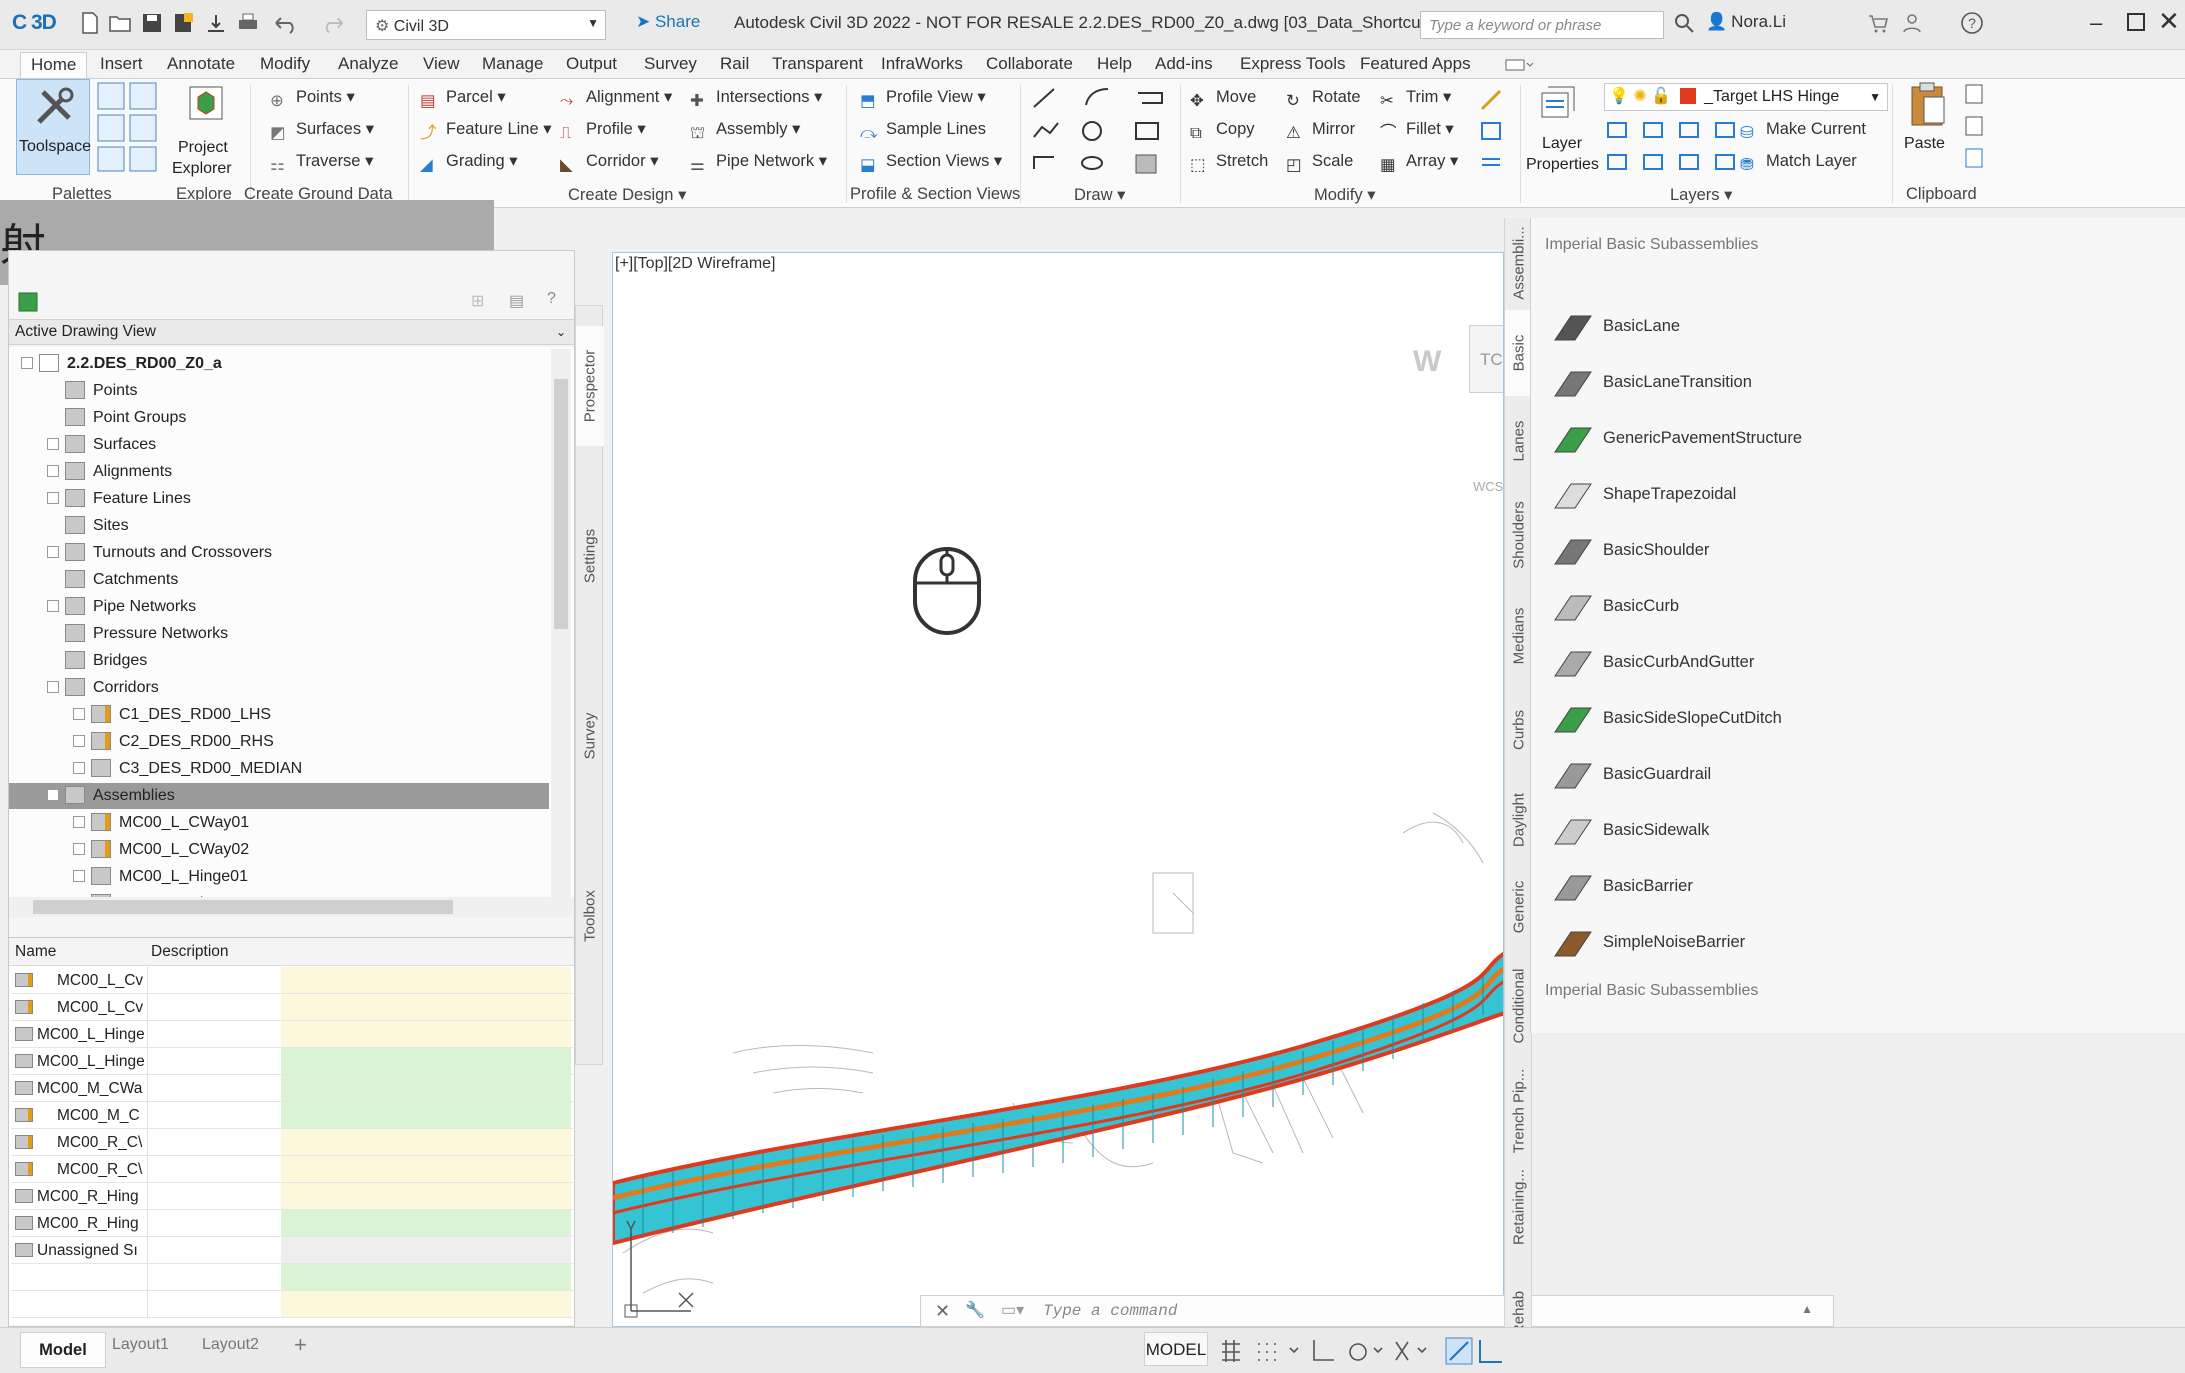 The width and height of the screenshot is (2185, 1373). Describe the element at coordinates (321, 163) in the screenshot. I see `traverse-button: ⚏ Traverse ▾` at that location.